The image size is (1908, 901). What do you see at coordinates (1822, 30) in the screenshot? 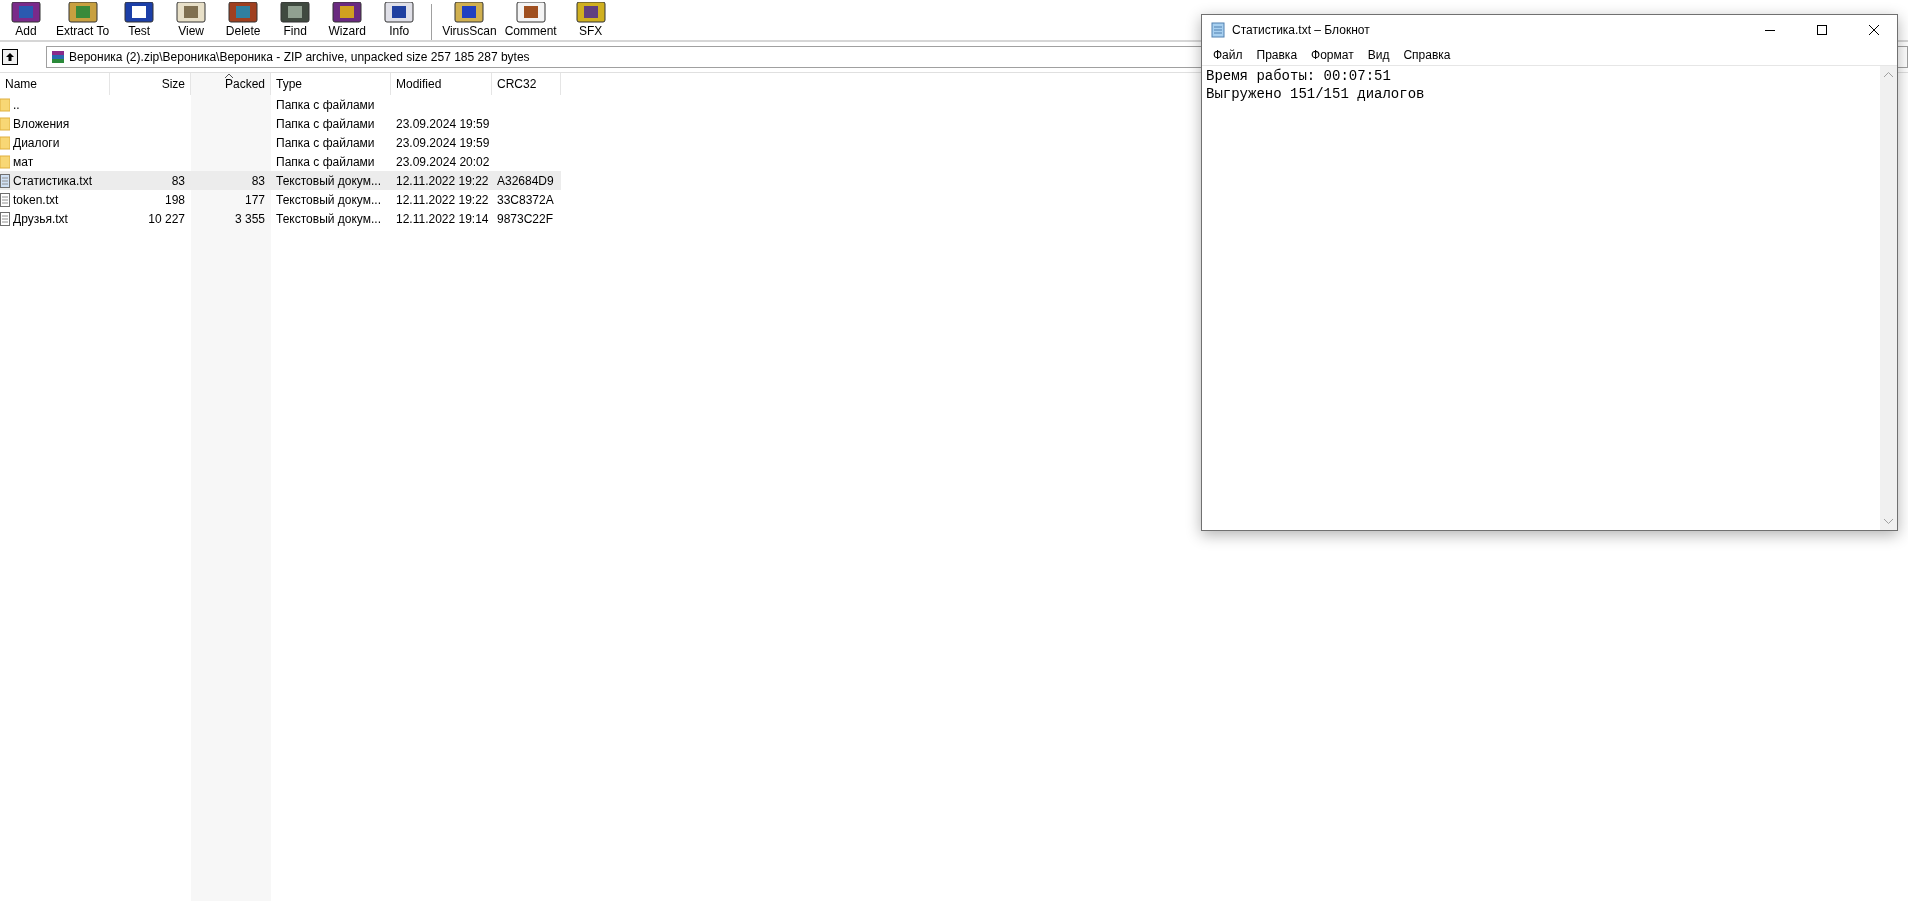
I see `maximize-icon` at bounding box center [1822, 30].